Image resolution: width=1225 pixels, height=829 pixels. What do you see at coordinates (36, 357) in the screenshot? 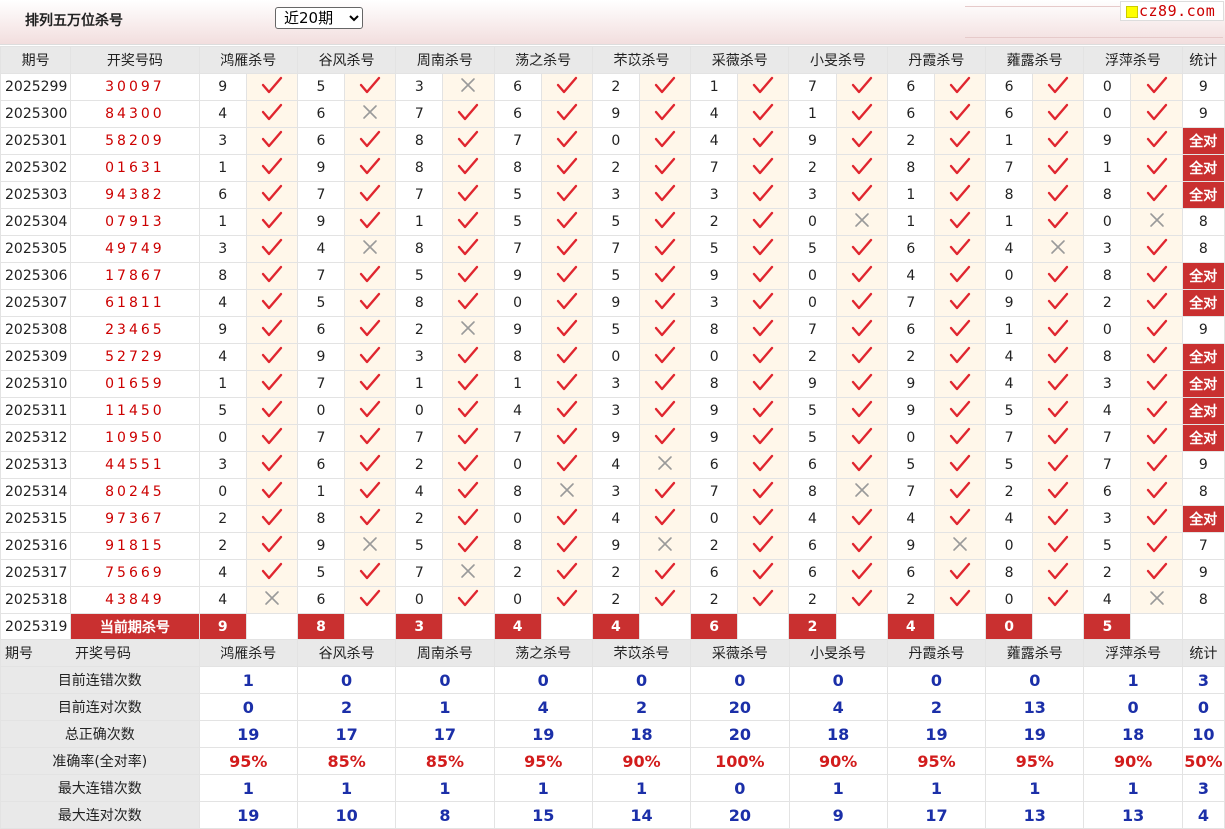
I see `issue-number: 2025309` at bounding box center [36, 357].